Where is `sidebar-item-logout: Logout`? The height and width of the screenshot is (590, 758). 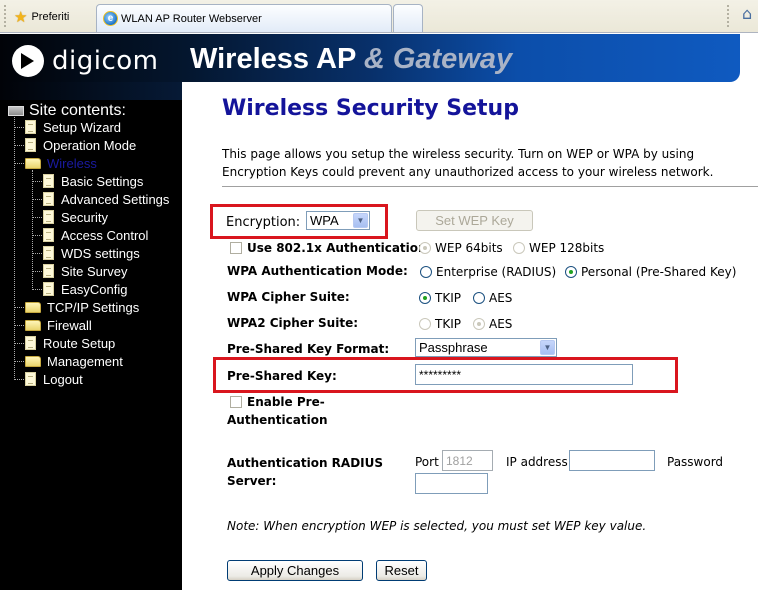
sidebar-item-logout: Logout is located at coordinates (54, 379).